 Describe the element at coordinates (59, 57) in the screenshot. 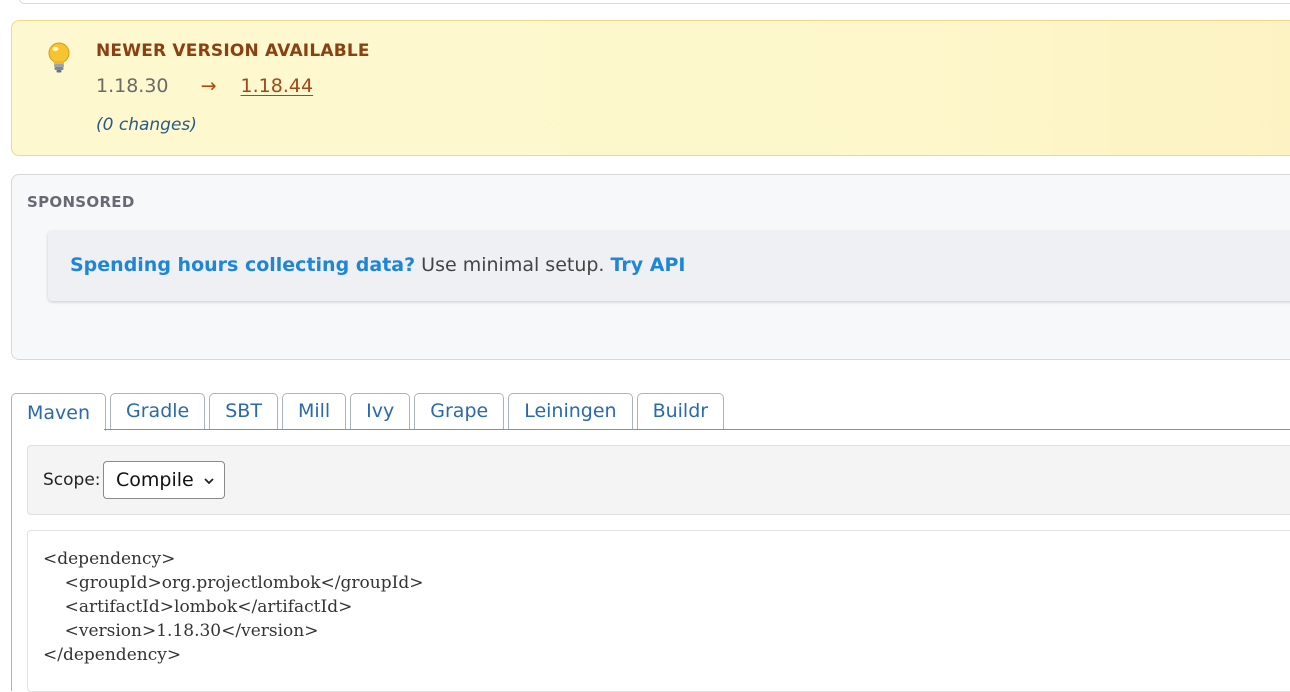

I see `lightbulb-icon` at that location.